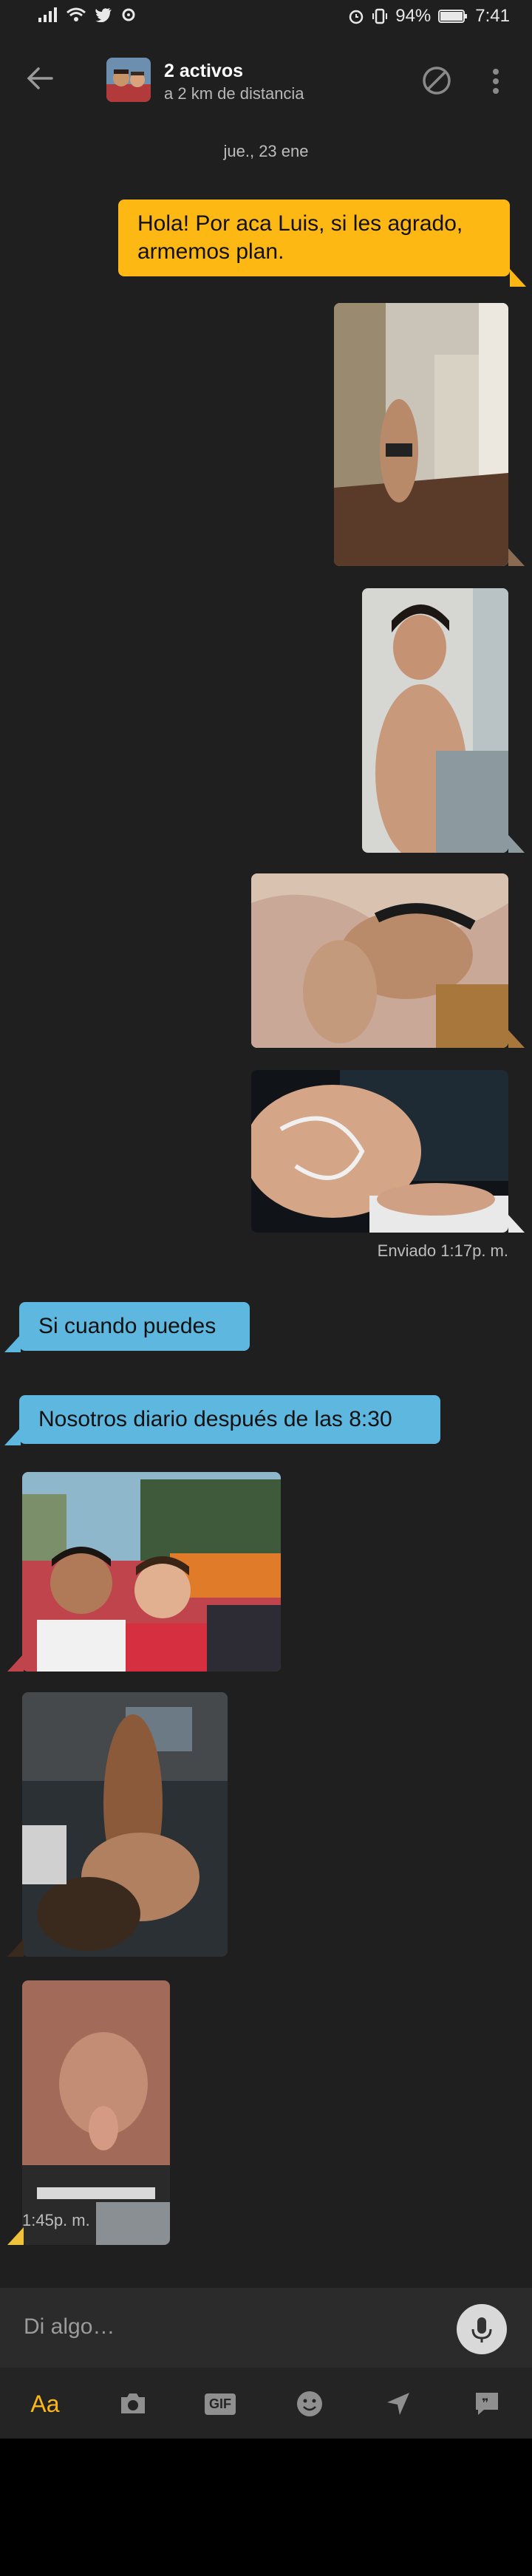 Image resolution: width=532 pixels, height=2576 pixels. Describe the element at coordinates (47, 14) in the screenshot. I see `signal-icon` at that location.